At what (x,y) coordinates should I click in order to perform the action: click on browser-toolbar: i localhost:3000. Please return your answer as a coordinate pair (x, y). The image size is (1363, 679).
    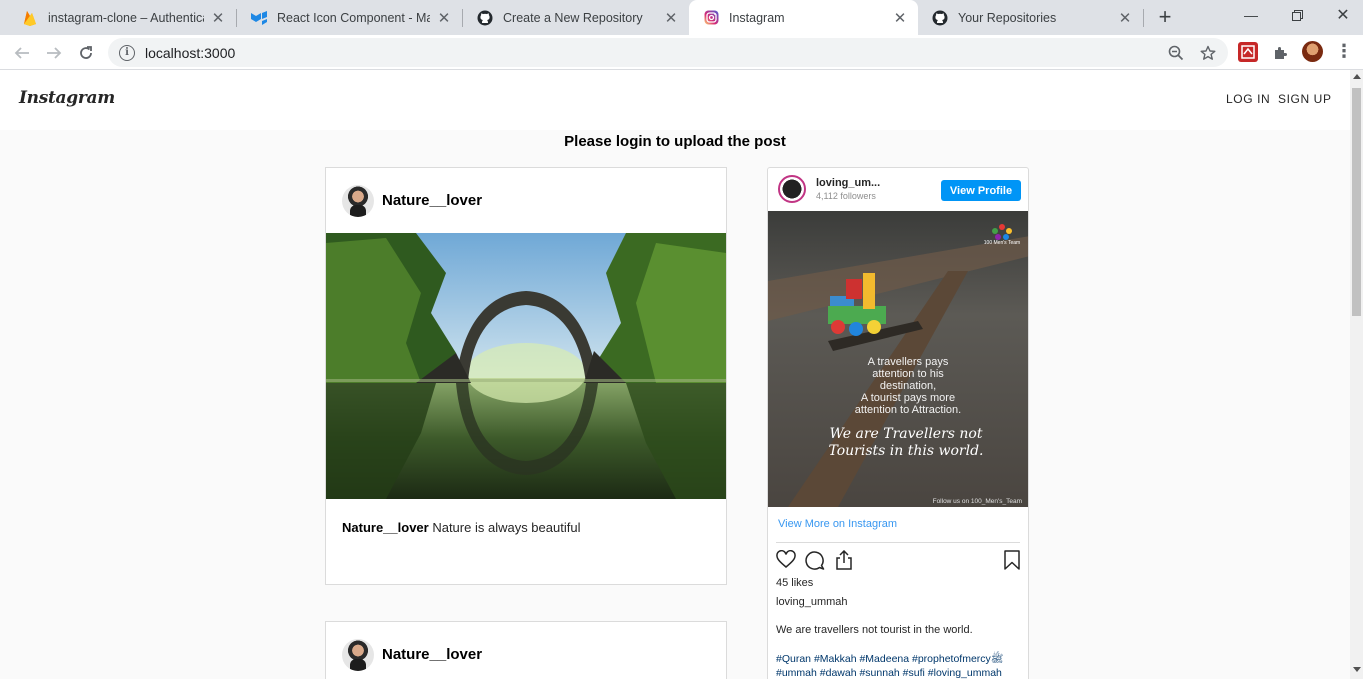
    Looking at the image, I should click on (681, 52).